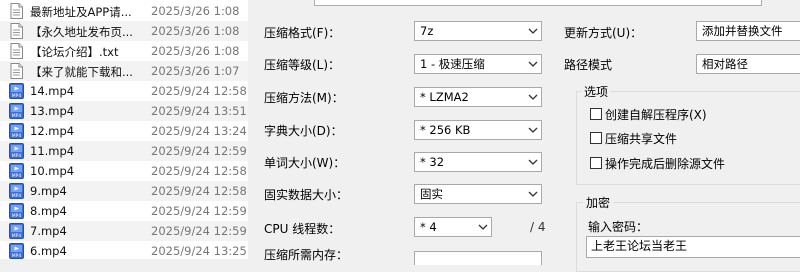 This screenshot has width=800, height=272. What do you see at coordinates (52, 151) in the screenshot?
I see `file-name: 11.mp4` at bounding box center [52, 151].